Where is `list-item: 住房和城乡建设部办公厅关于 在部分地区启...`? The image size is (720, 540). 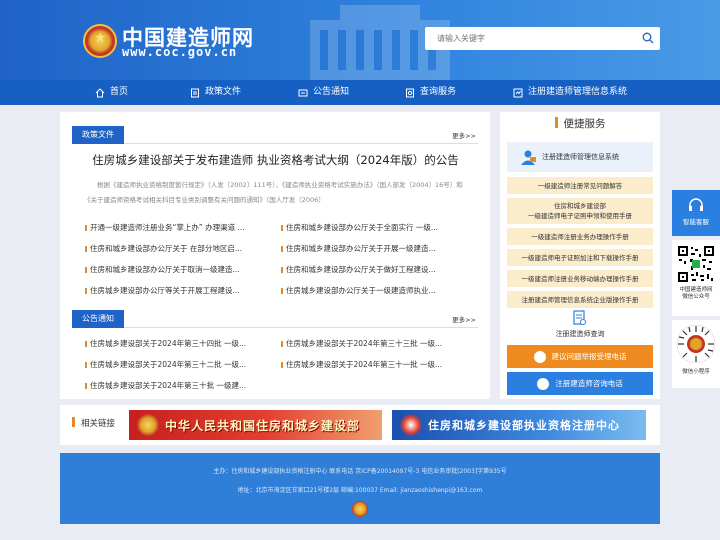 list-item: 住房和城乡建设部办公厅关于 在部分地区启... is located at coordinates (170, 248).